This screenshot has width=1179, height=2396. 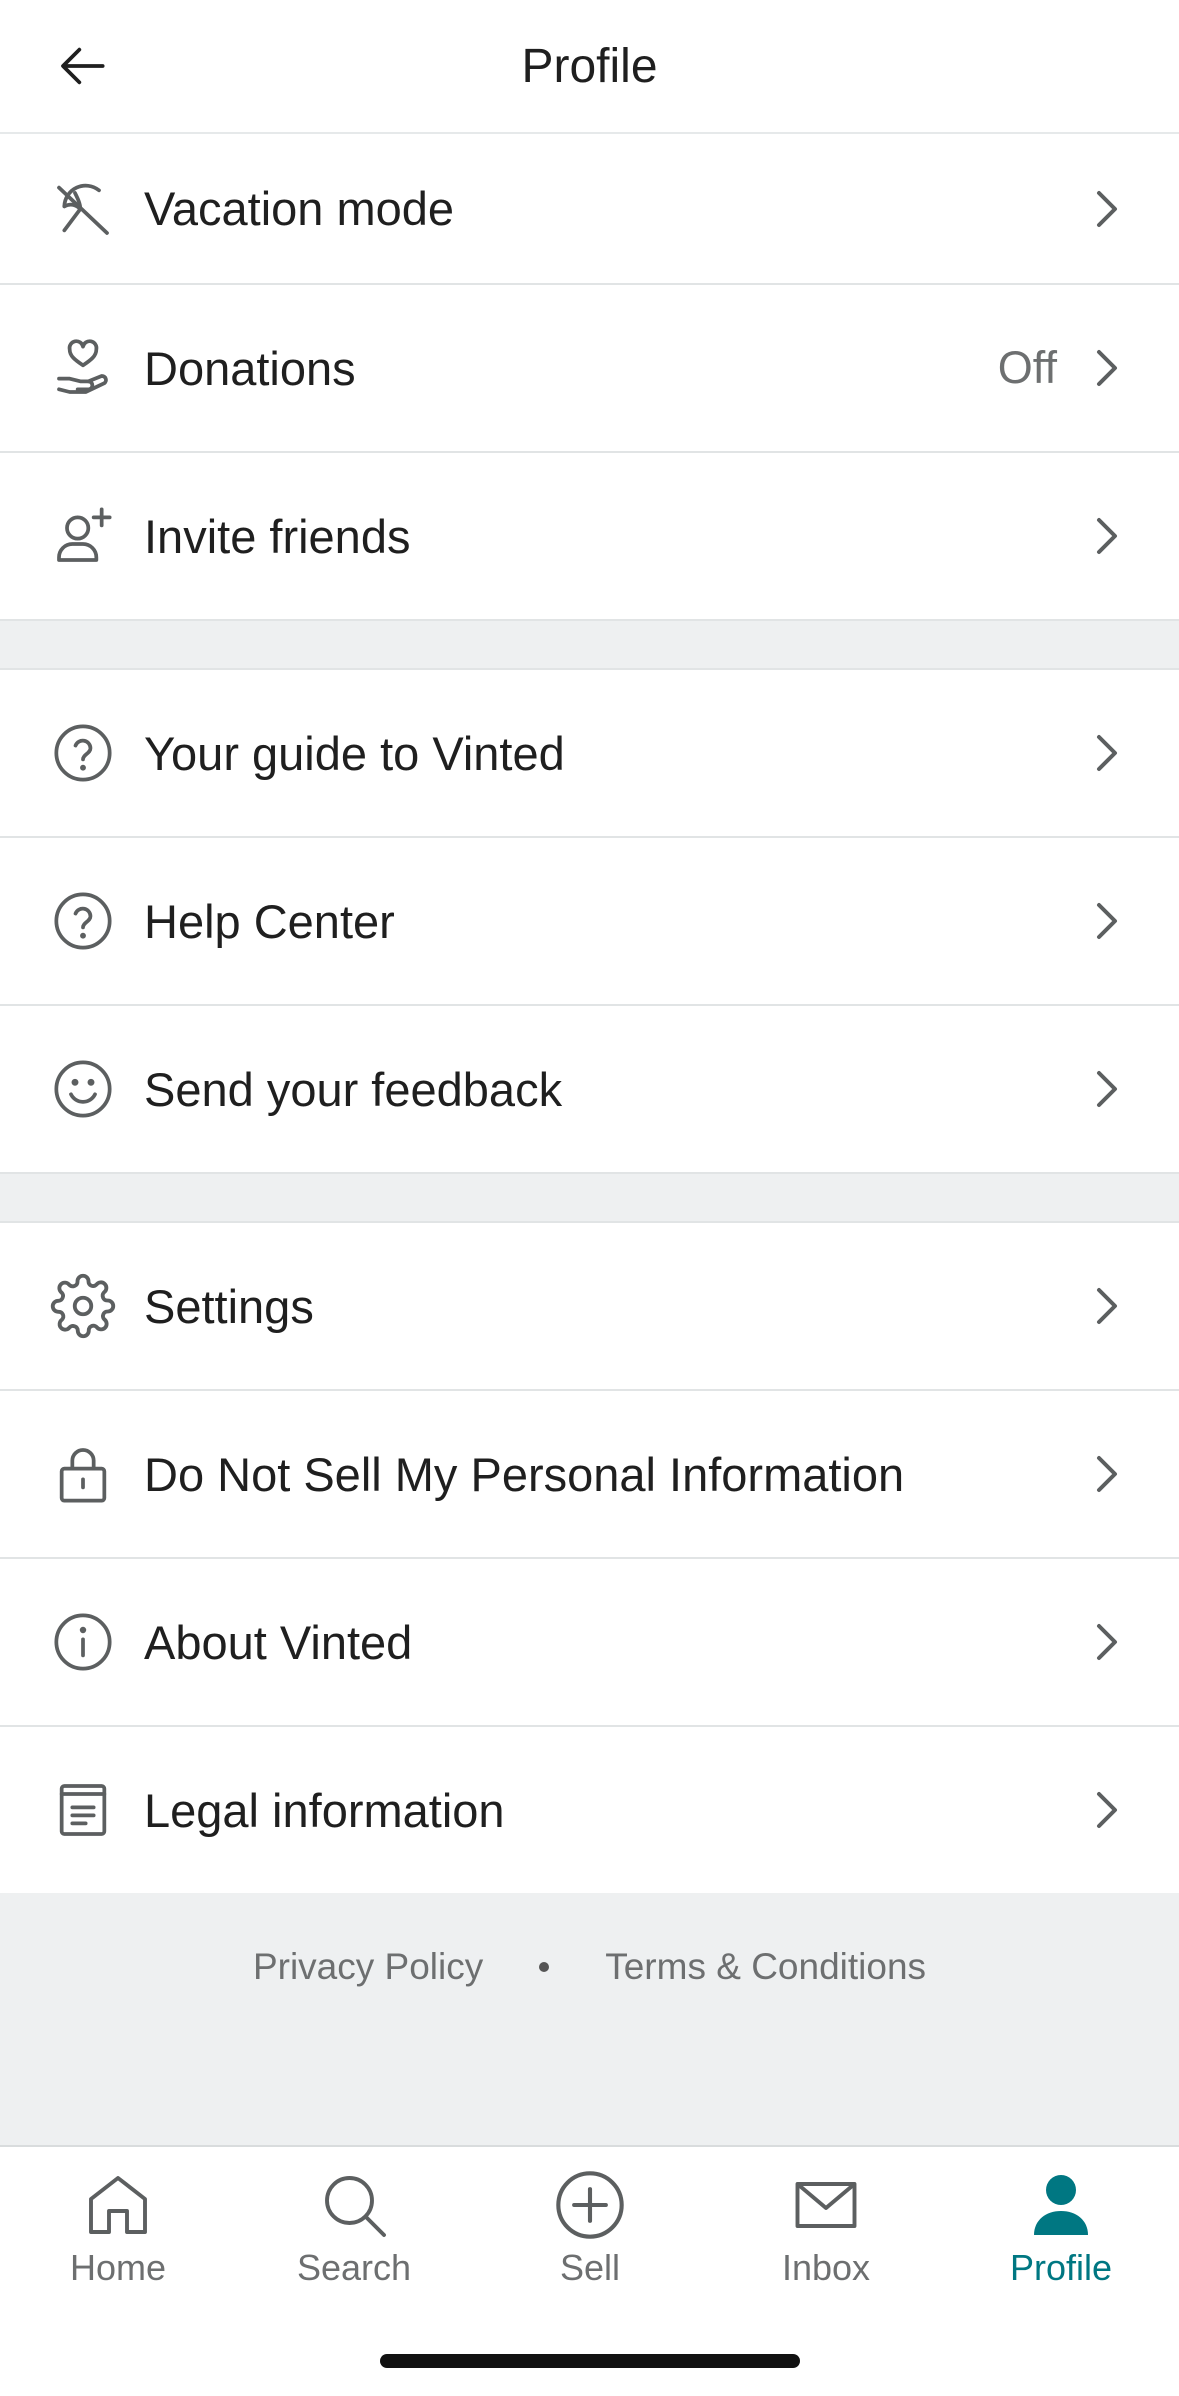 What do you see at coordinates (544, 1967) in the screenshot?
I see `separator-dot` at bounding box center [544, 1967].